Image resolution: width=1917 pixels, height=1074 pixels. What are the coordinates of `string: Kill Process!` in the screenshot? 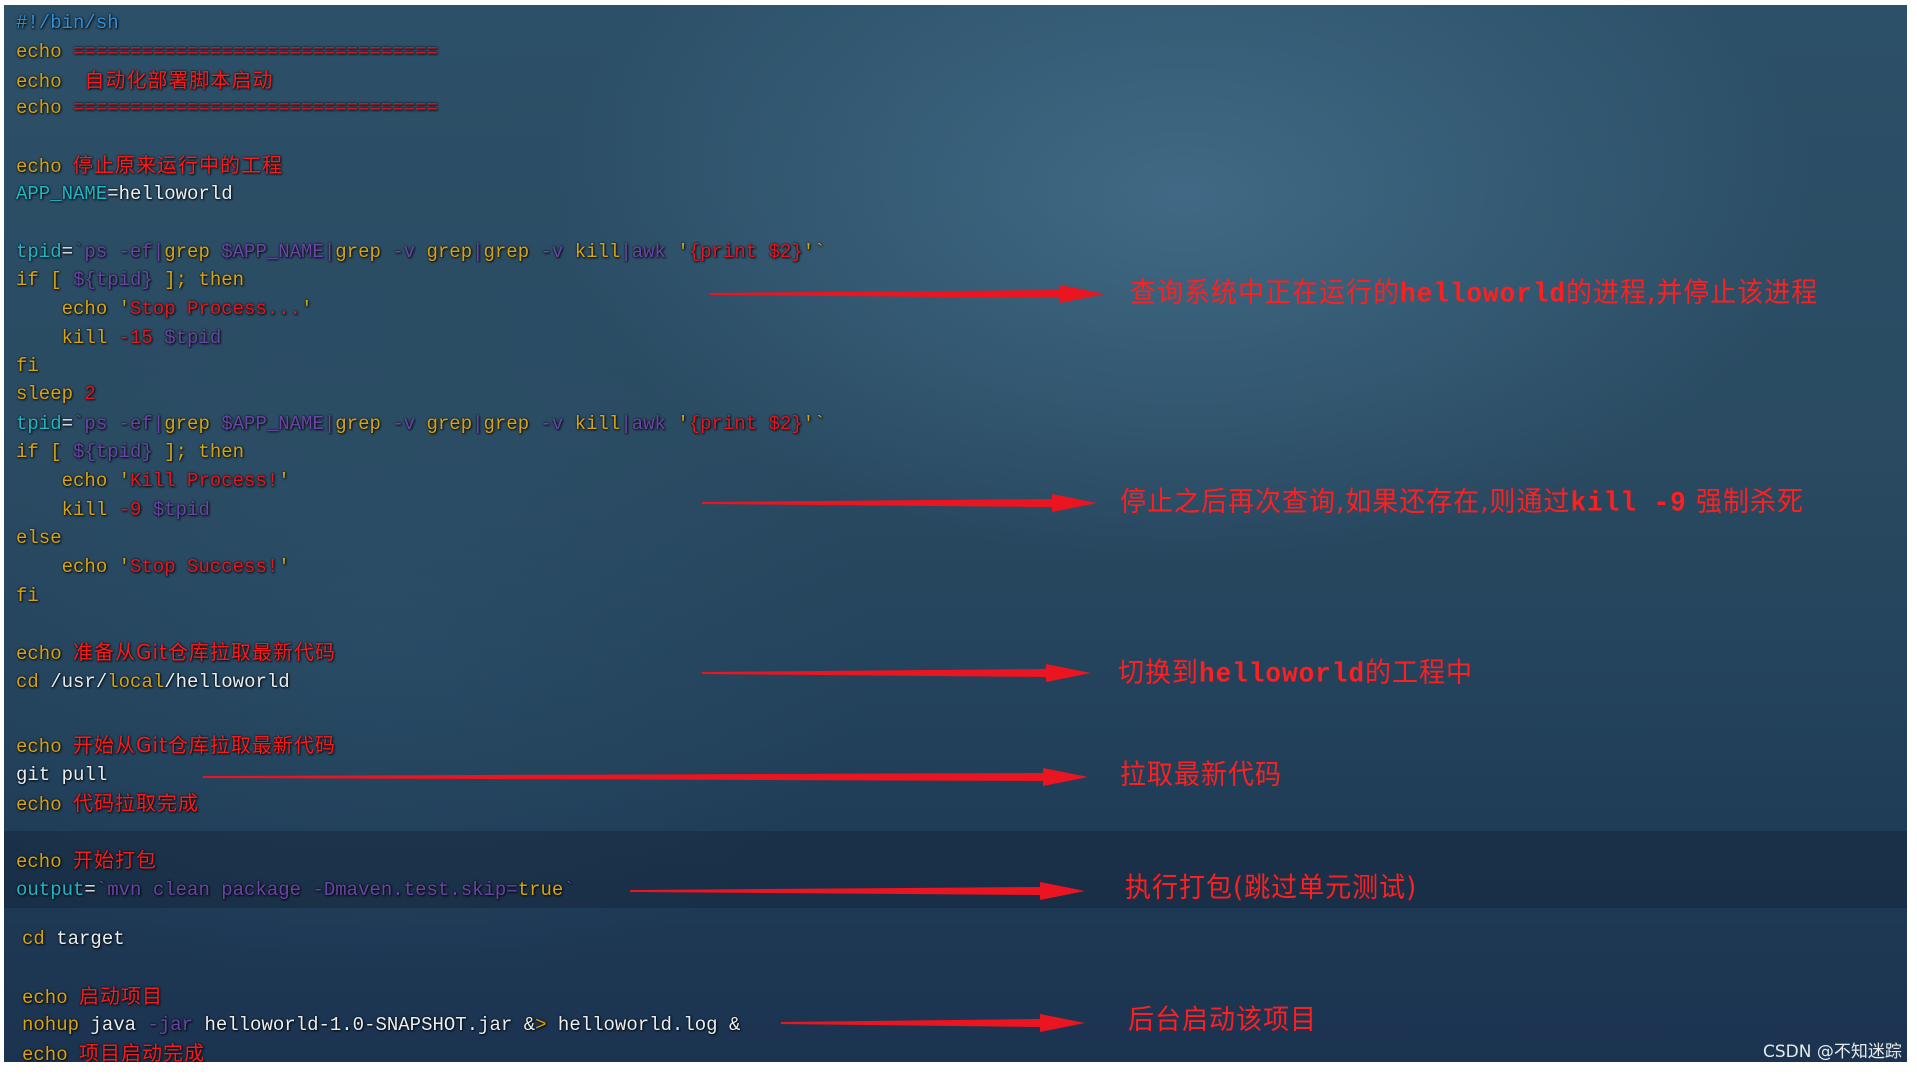 It's located at (204, 481).